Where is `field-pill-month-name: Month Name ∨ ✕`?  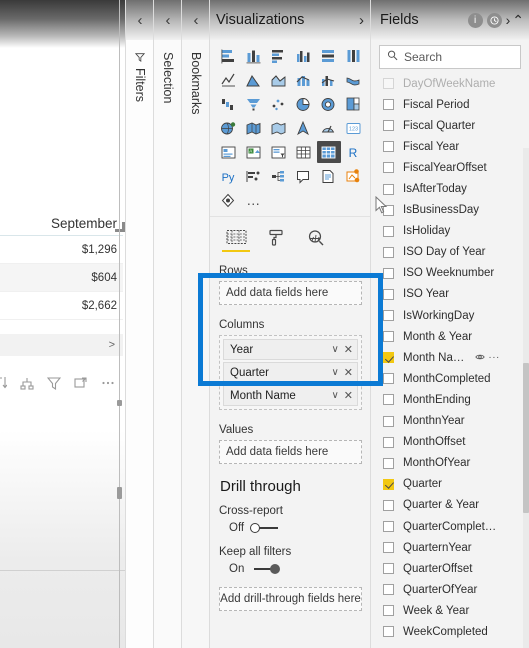
field-pill-month-name: Month Name ∨ ✕ is located at coordinates (290, 395).